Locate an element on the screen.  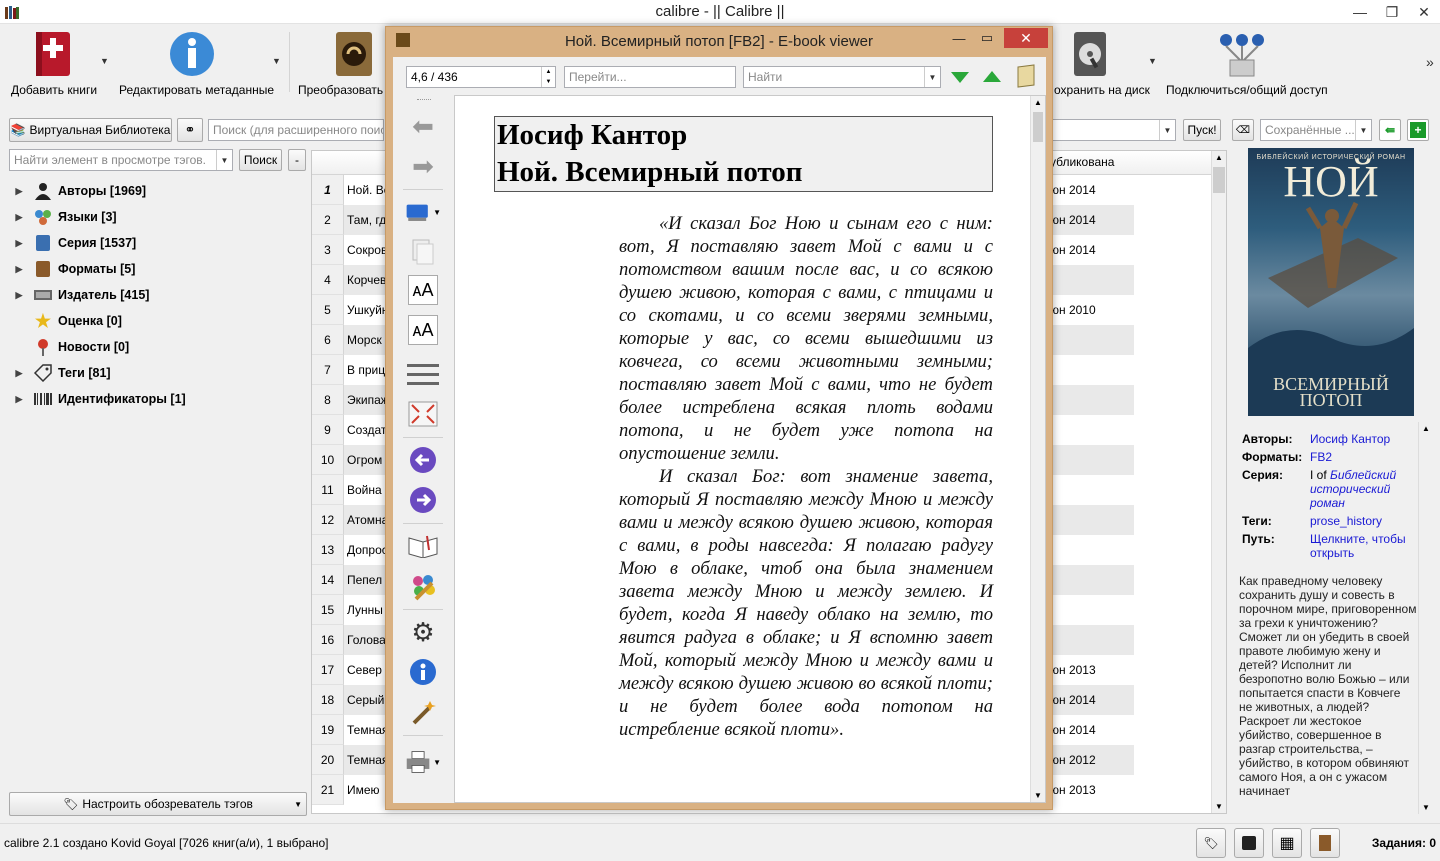
tag-link: prose_history is located at coordinates (1365, 521).